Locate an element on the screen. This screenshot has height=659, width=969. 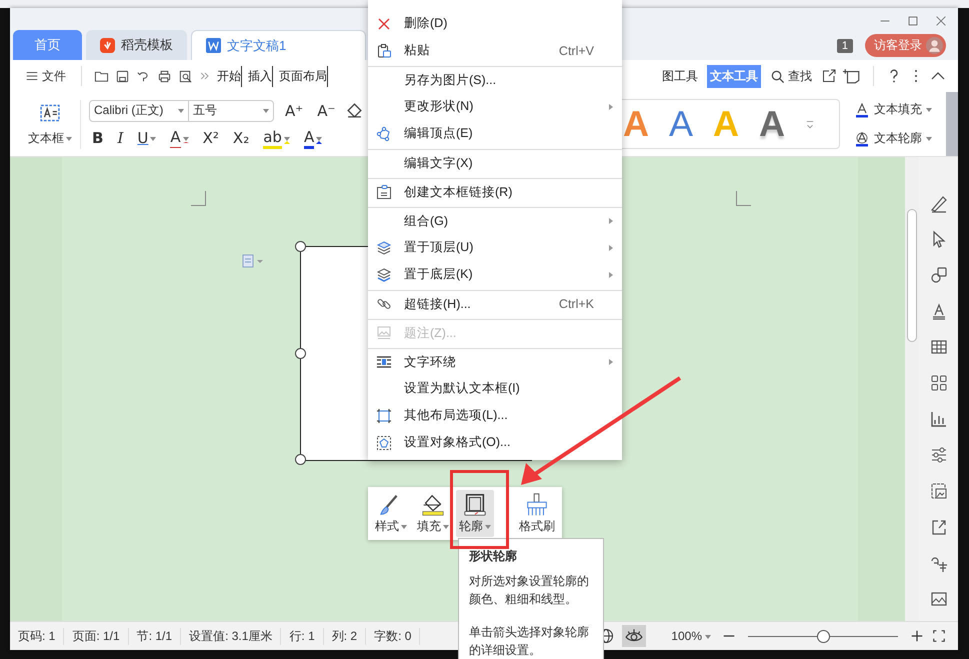
grow-font-button: A⁺ is located at coordinates (294, 111).